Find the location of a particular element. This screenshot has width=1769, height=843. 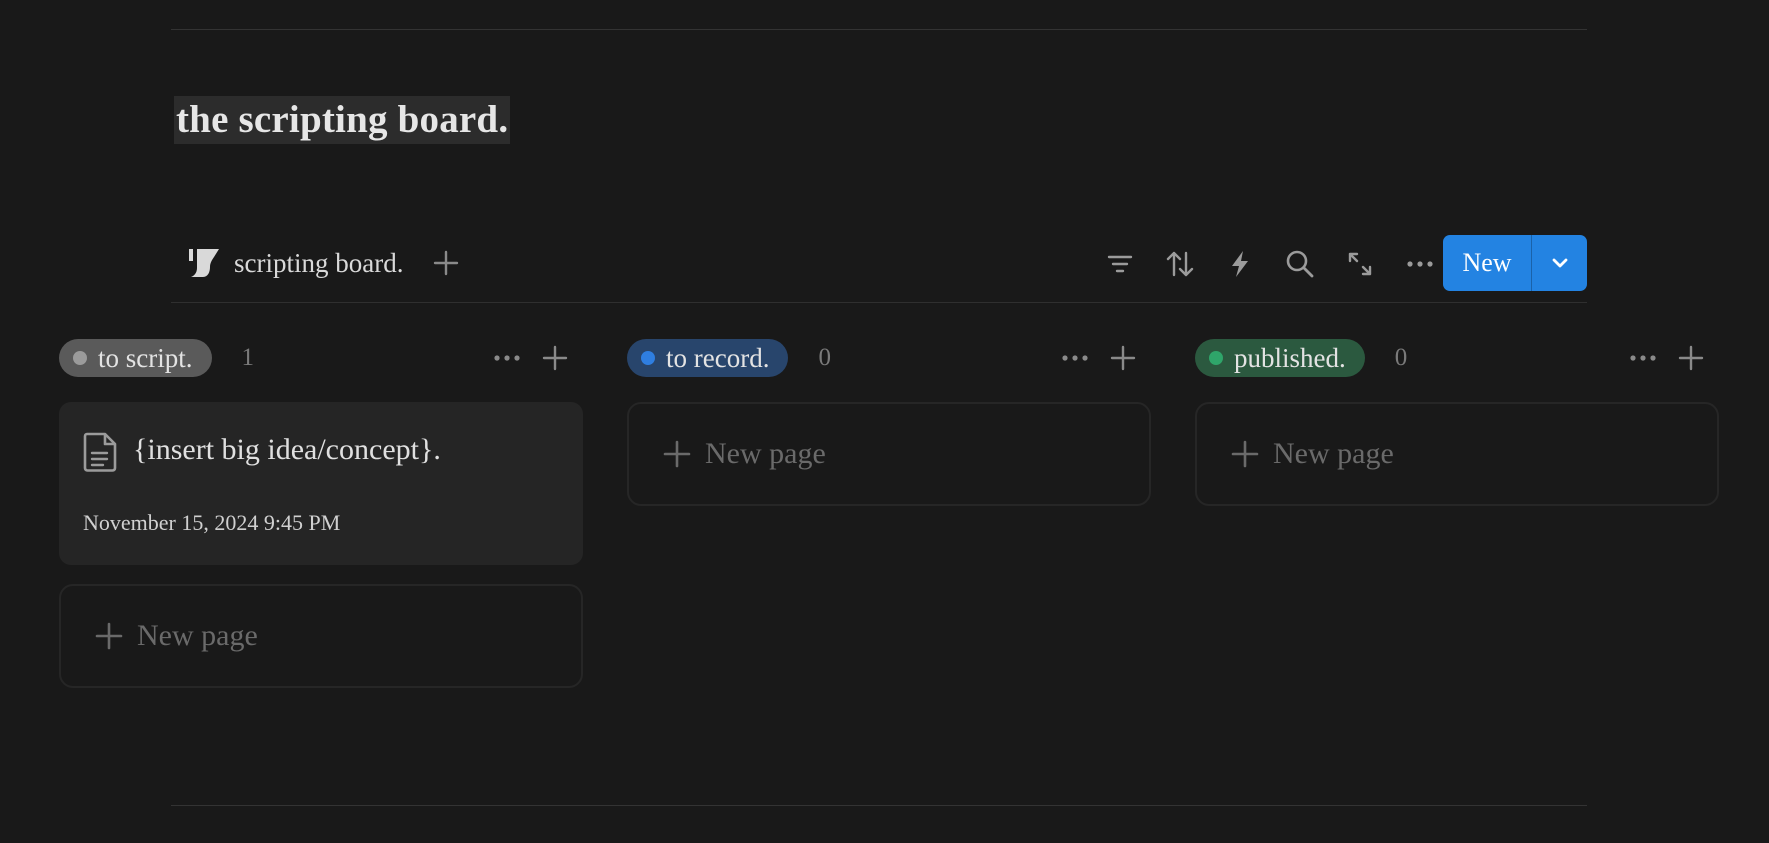

board-column-to-record: to record. 0 New page is located at coordinates (889, 422).